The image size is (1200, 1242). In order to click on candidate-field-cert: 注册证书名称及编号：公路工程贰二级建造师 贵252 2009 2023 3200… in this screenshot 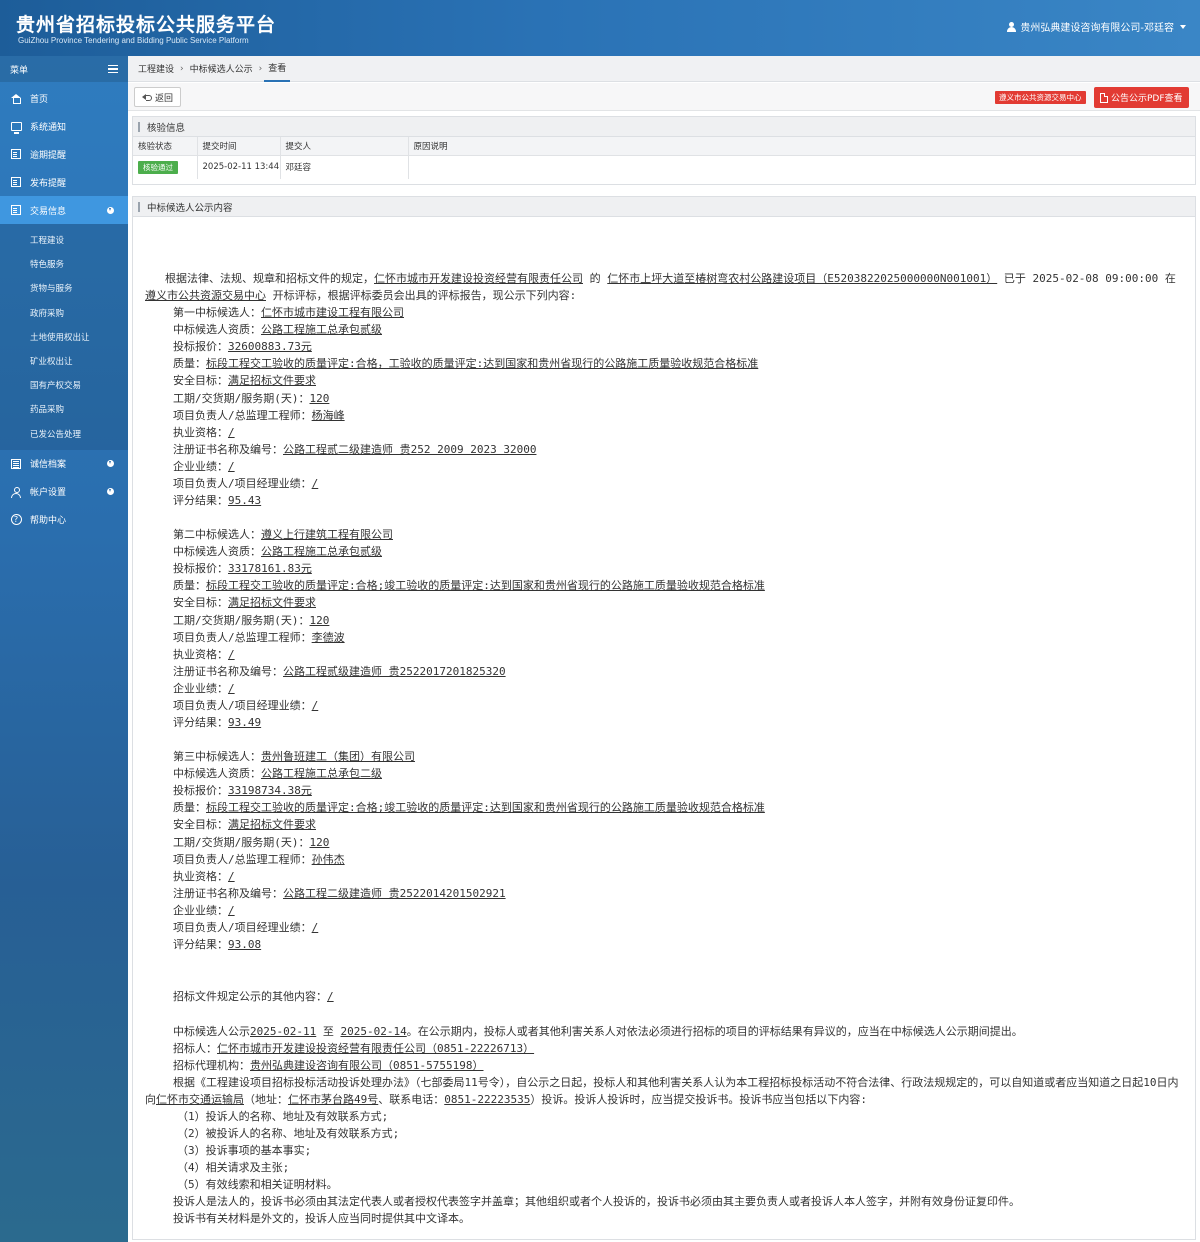, I will do `click(355, 449)`.